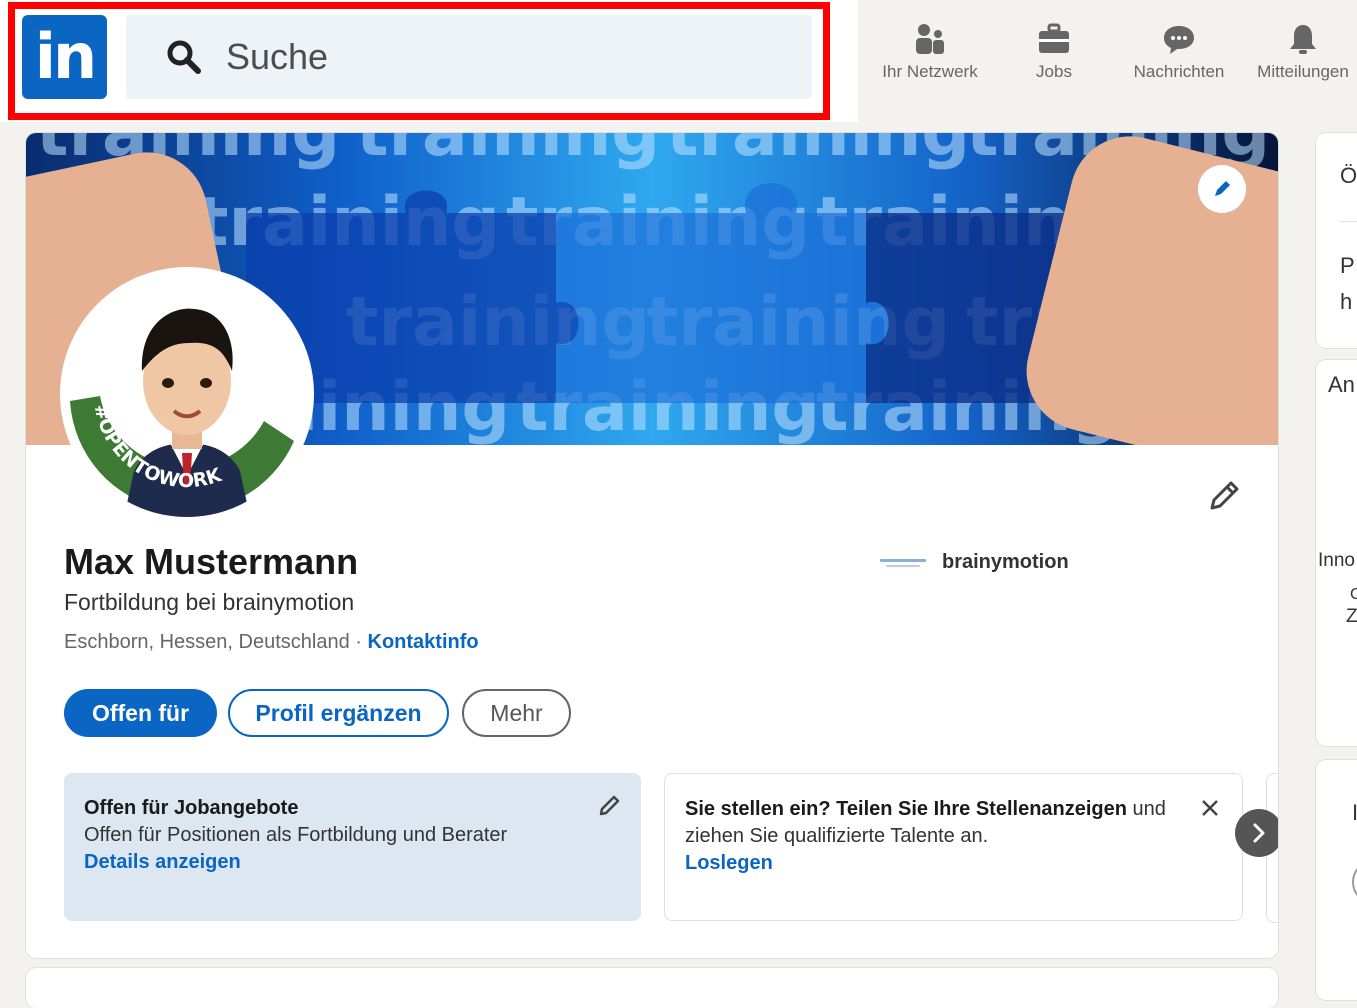 The width and height of the screenshot is (1357, 1008). What do you see at coordinates (903, 562) in the screenshot?
I see `company-logo-icon` at bounding box center [903, 562].